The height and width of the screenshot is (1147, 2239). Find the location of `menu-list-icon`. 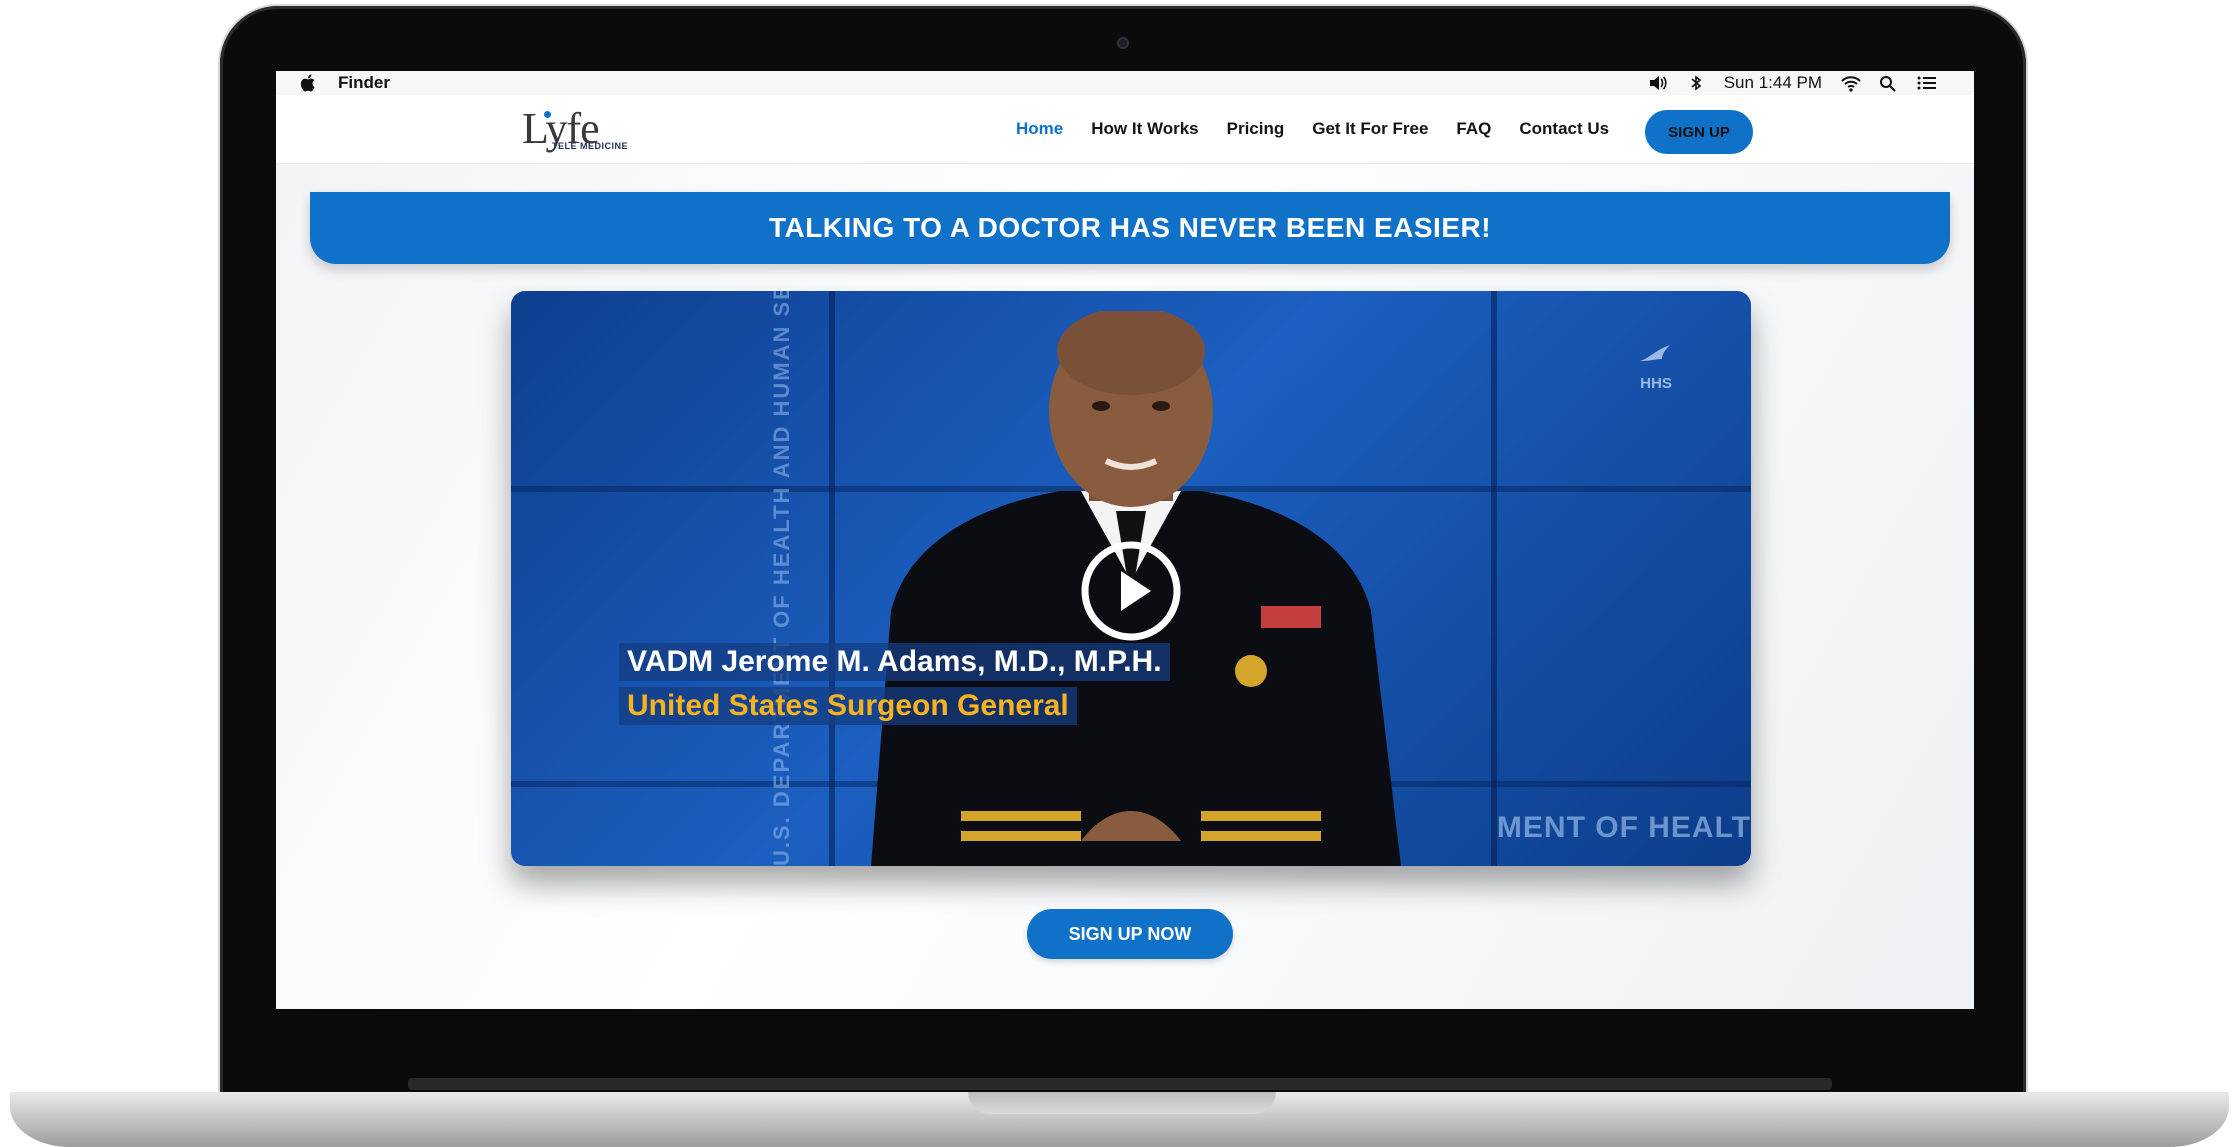

menu-list-icon is located at coordinates (1926, 83).